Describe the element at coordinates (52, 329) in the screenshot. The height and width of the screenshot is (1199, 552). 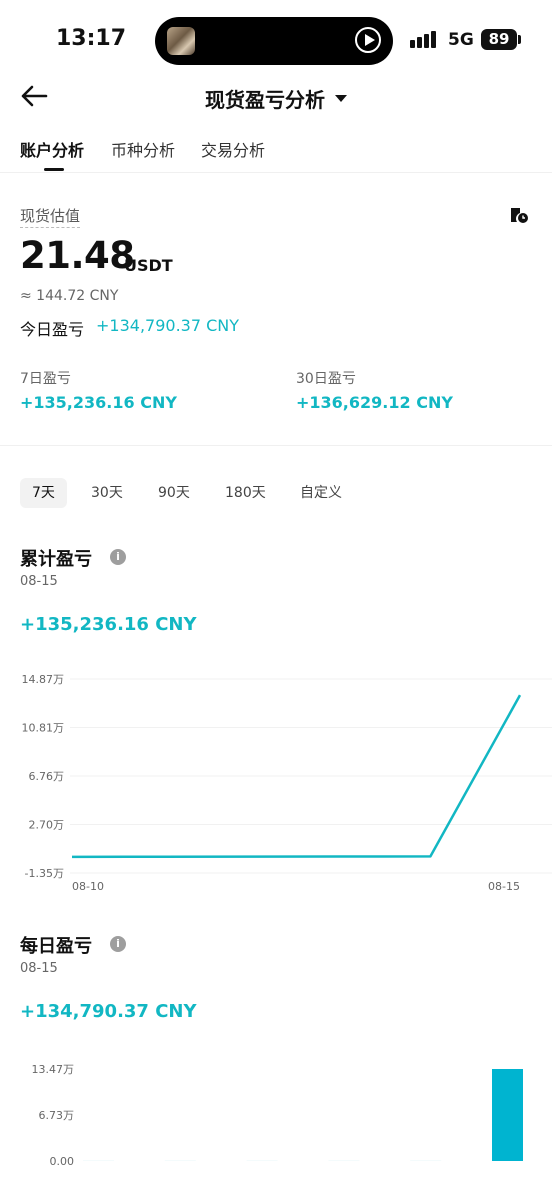
I see `today-pnl-label: 今日盈亏` at that location.